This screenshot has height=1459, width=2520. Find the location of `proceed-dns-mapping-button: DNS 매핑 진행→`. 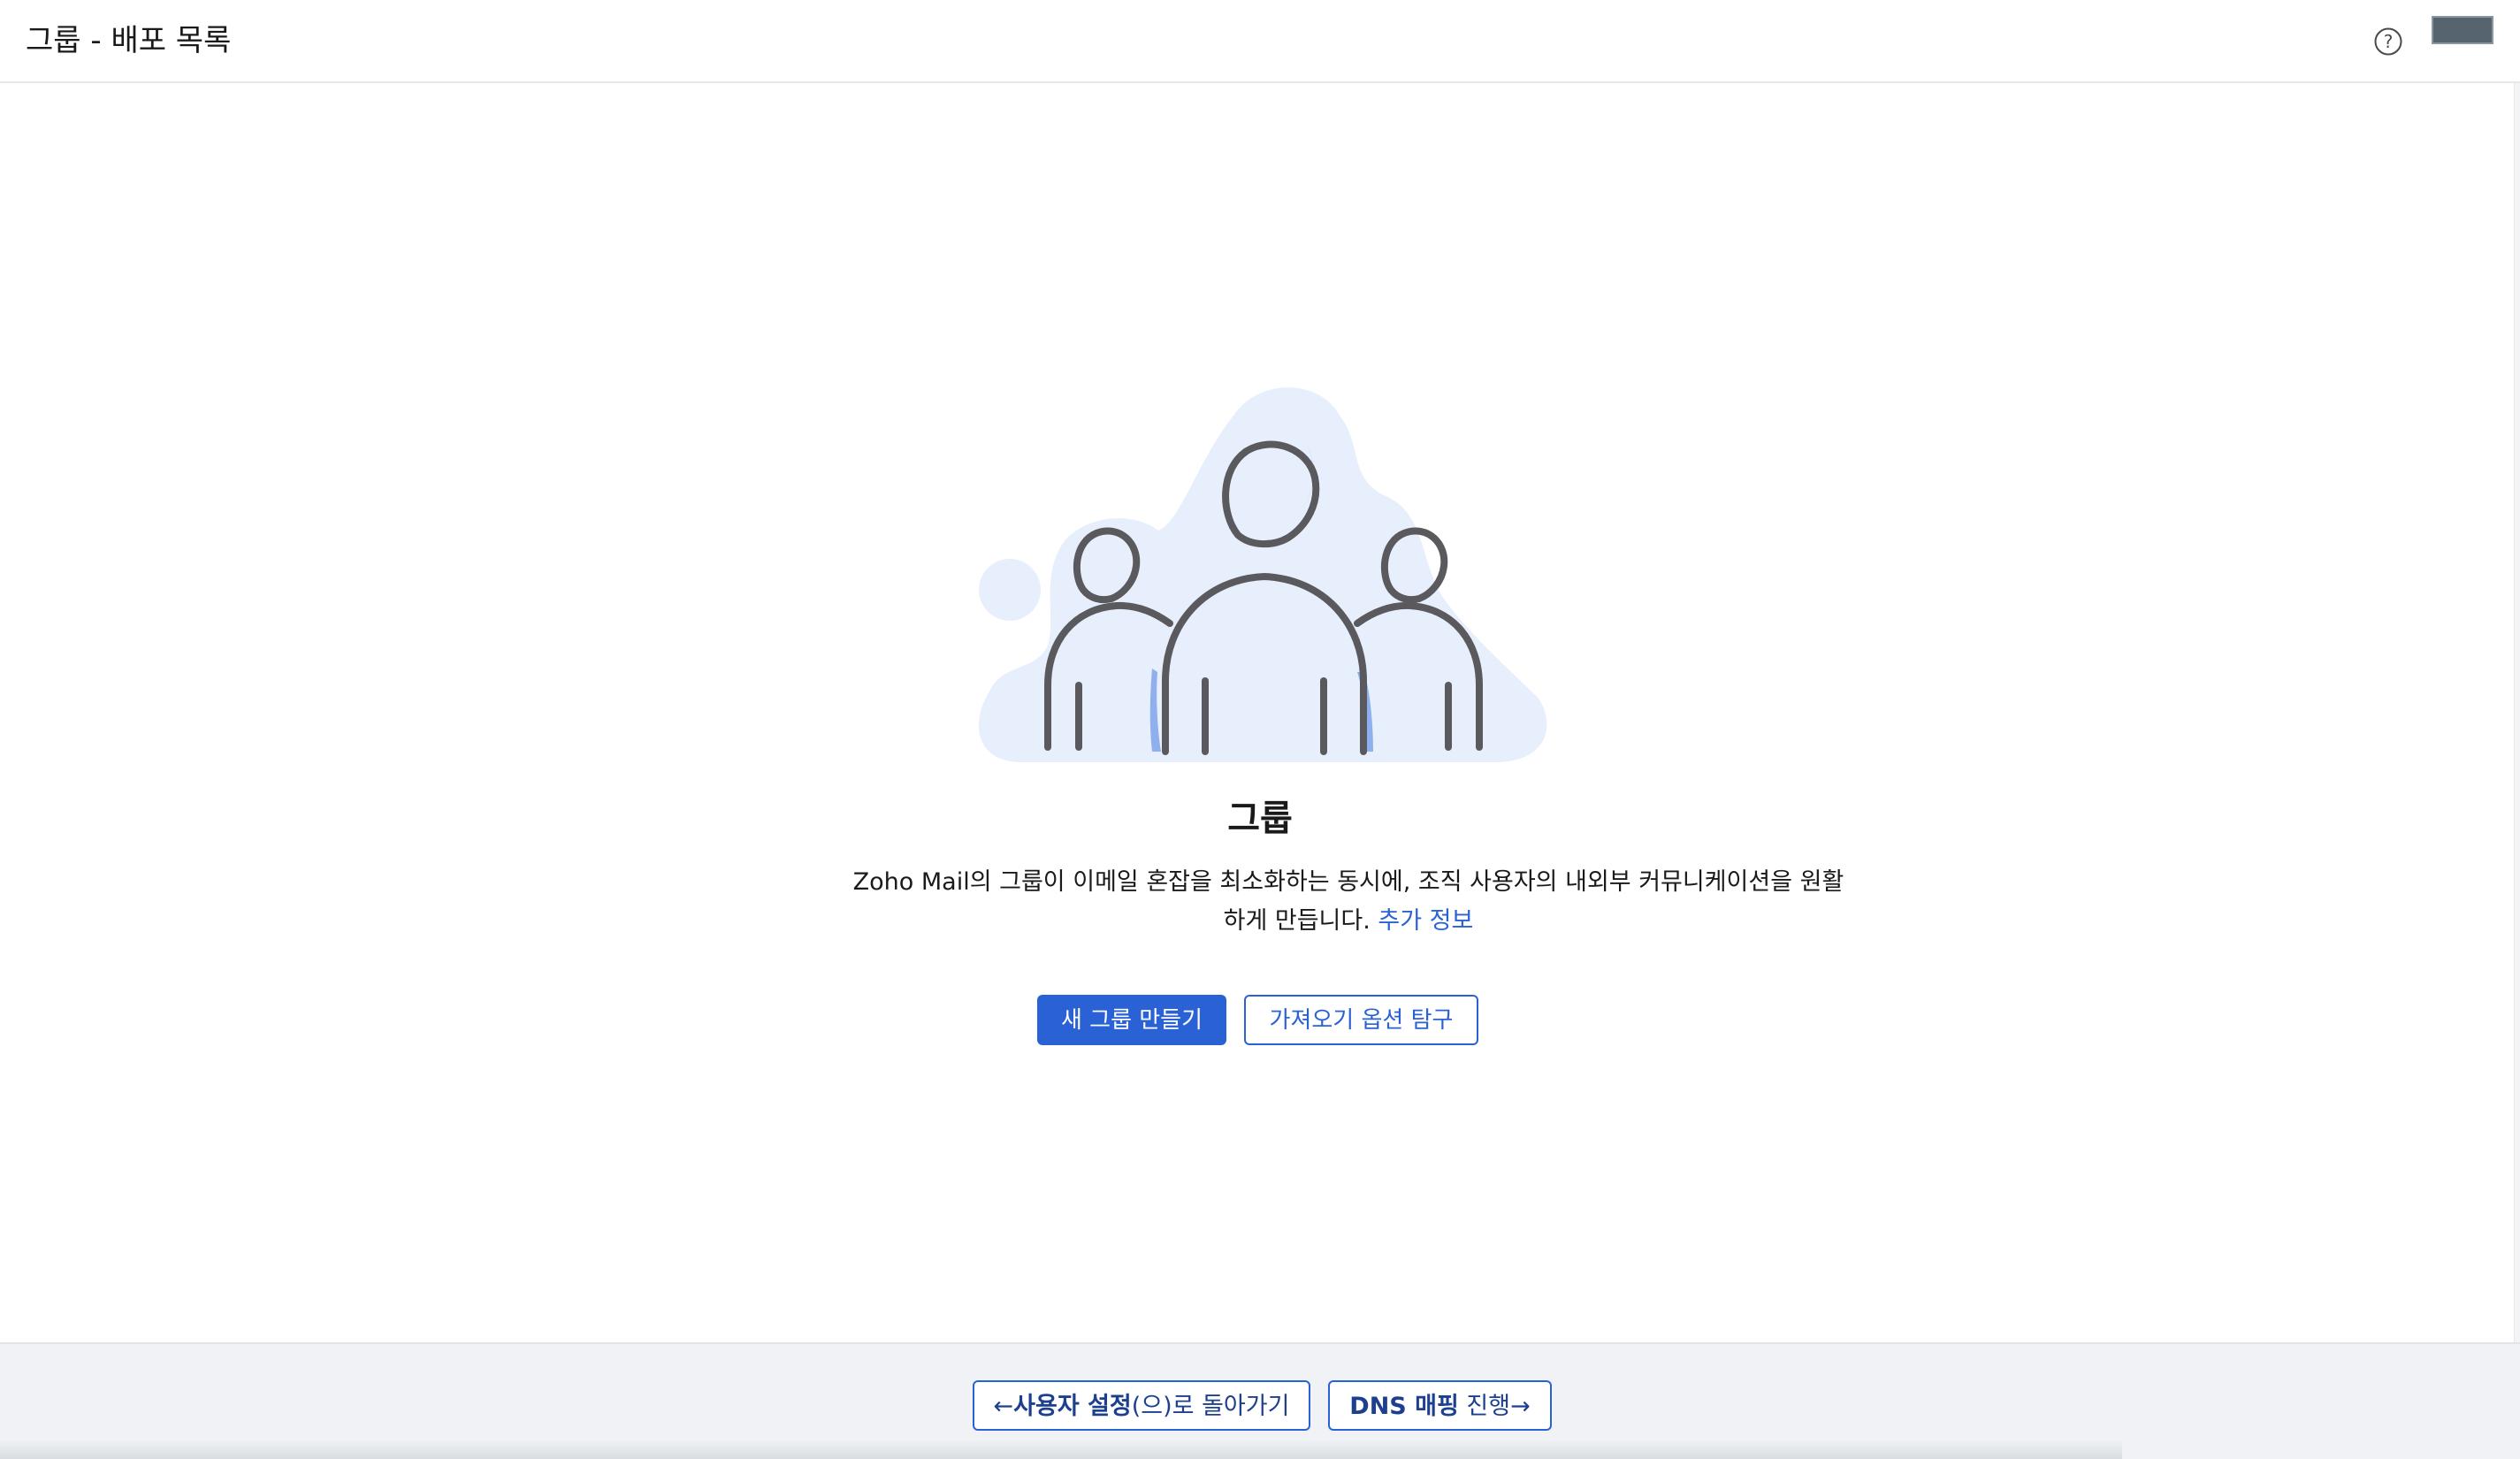

proceed-dns-mapping-button: DNS 매핑 진행→ is located at coordinates (1440, 1405).